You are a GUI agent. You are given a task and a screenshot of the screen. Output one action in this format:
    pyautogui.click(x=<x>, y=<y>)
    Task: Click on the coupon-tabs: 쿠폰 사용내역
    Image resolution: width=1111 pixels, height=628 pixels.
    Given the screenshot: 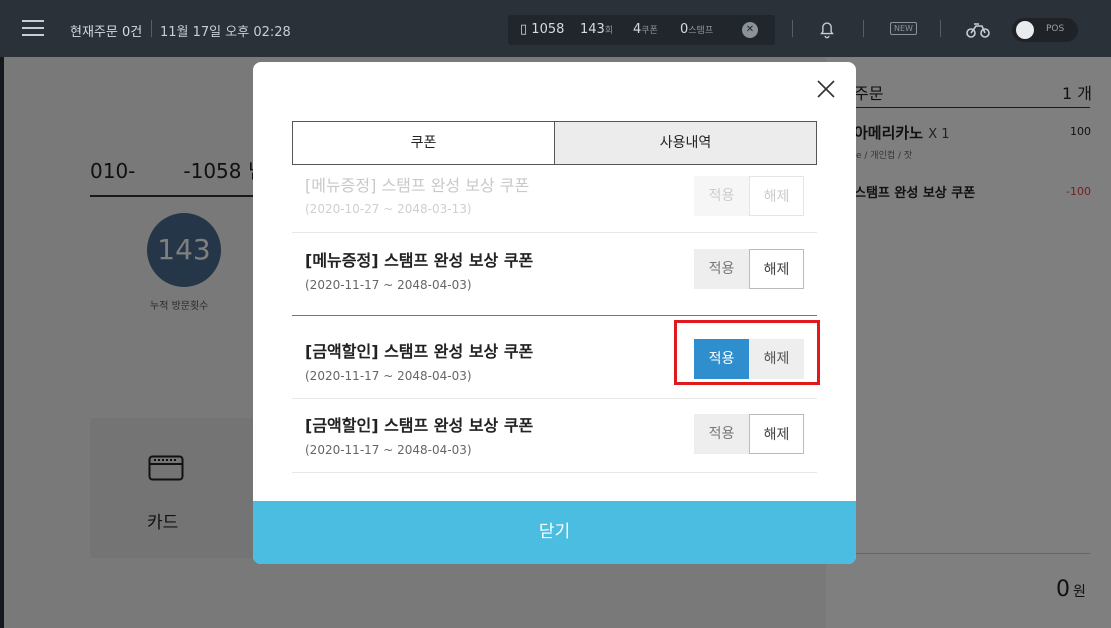 What is the action you would take?
    pyautogui.click(x=554, y=143)
    